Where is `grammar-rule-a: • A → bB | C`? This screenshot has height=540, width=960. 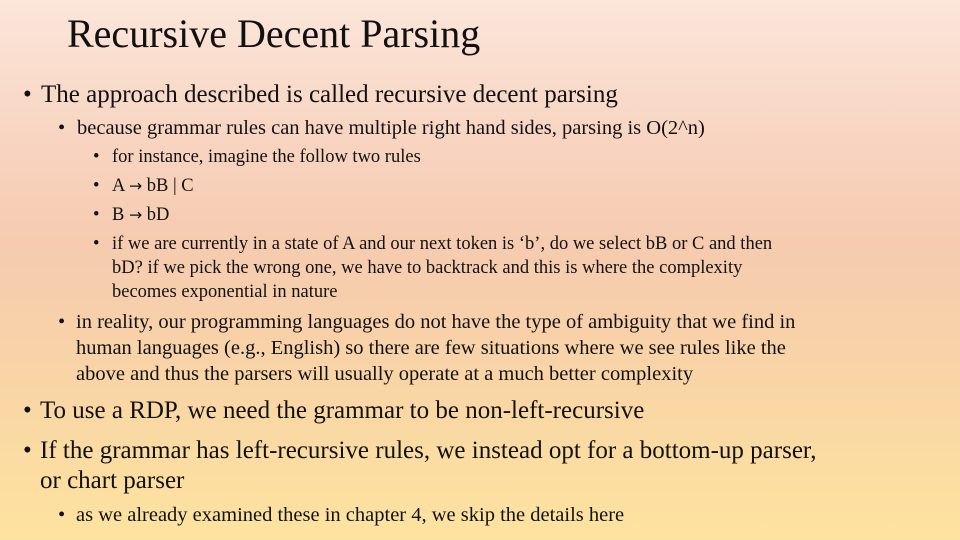
grammar-rule-a: • A → bB | C is located at coordinates (143, 186).